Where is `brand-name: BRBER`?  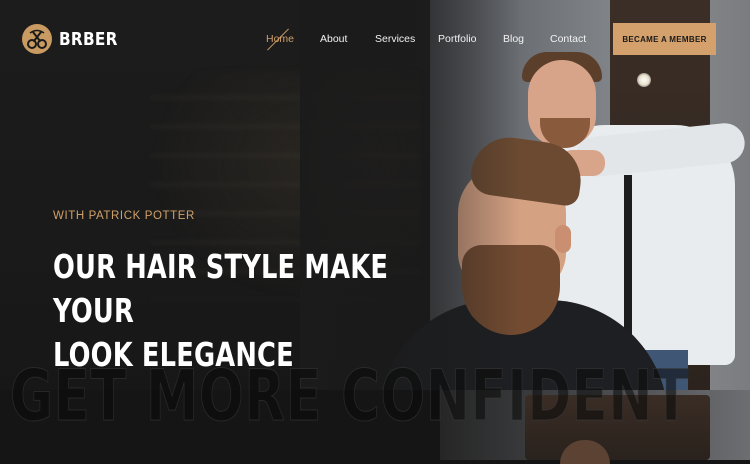
brand-name: BRBER is located at coordinates (88, 39).